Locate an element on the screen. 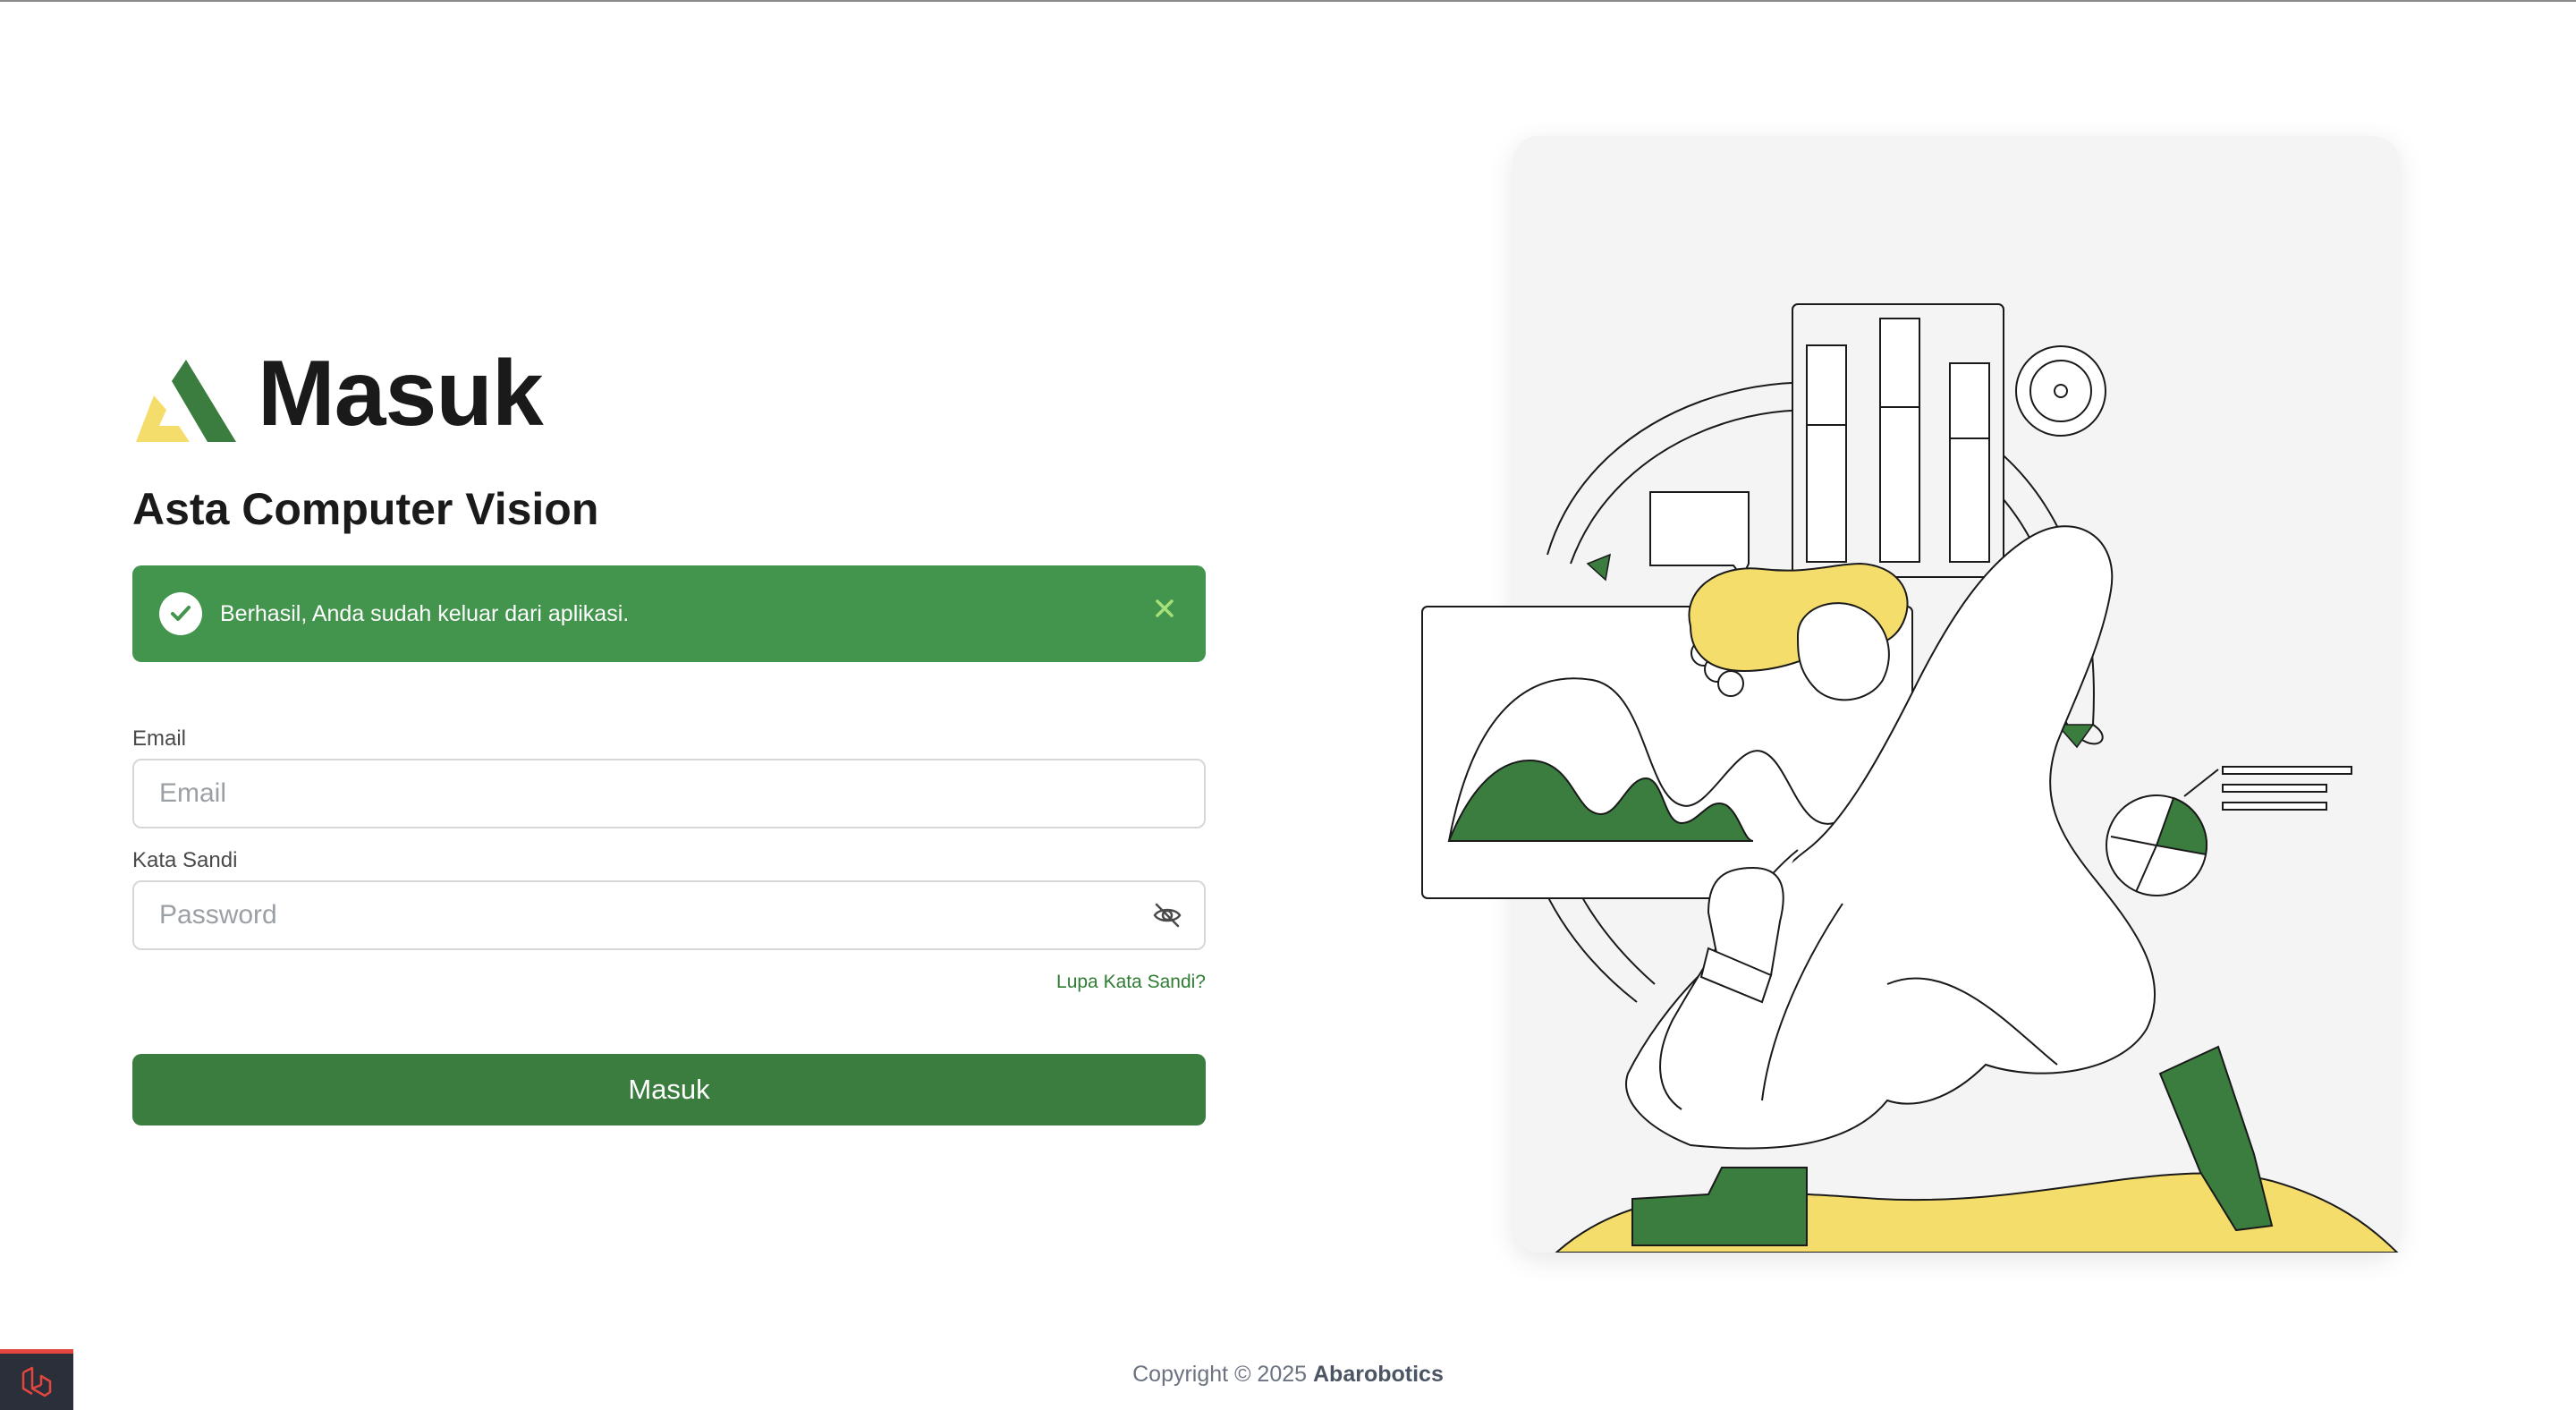  check-circle-icon is located at coordinates (180, 614).